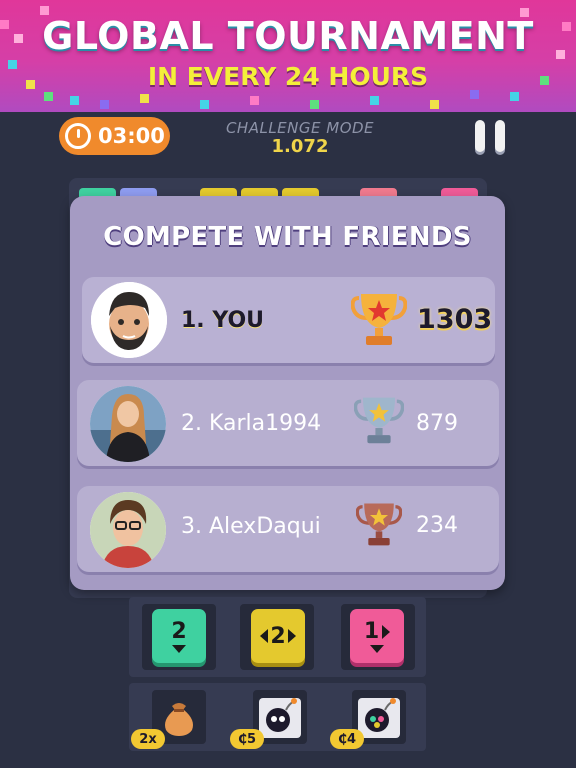 The height and width of the screenshot is (768, 576). What do you see at coordinates (223, 320) in the screenshot?
I see `player-name: 1. YOU` at bounding box center [223, 320].